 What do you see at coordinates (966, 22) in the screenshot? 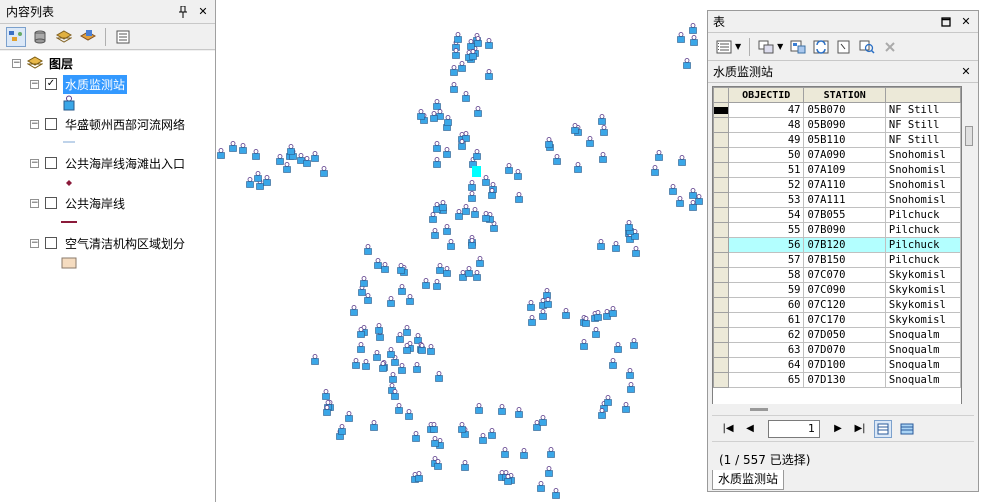
I see `close-icon: ✕` at bounding box center [966, 22].